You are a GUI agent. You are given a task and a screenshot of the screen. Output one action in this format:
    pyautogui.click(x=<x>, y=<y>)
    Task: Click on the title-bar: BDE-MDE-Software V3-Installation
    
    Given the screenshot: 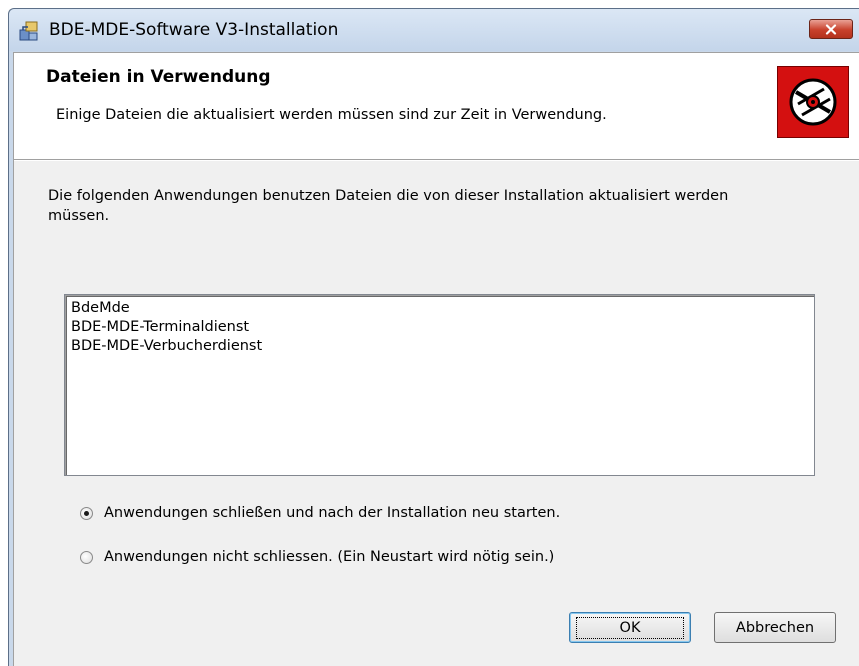 What is the action you would take?
    pyautogui.click(x=434, y=30)
    